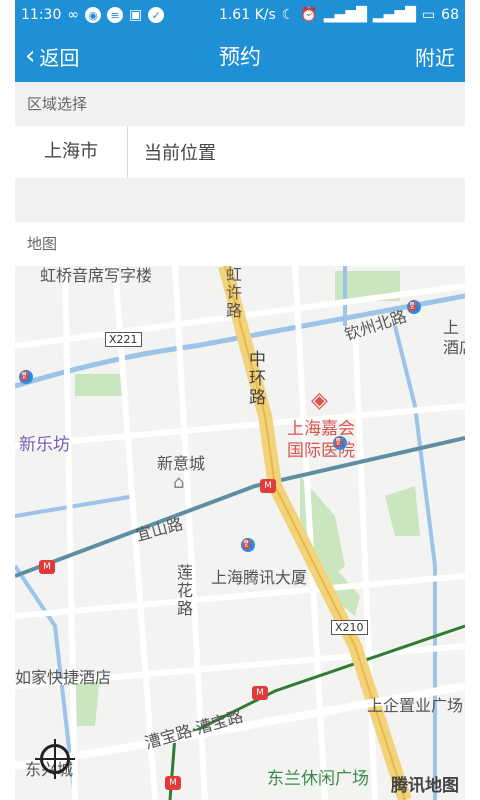  What do you see at coordinates (183, 591) in the screenshot?
I see `map-label-lianhua-road: 莲花路` at bounding box center [183, 591].